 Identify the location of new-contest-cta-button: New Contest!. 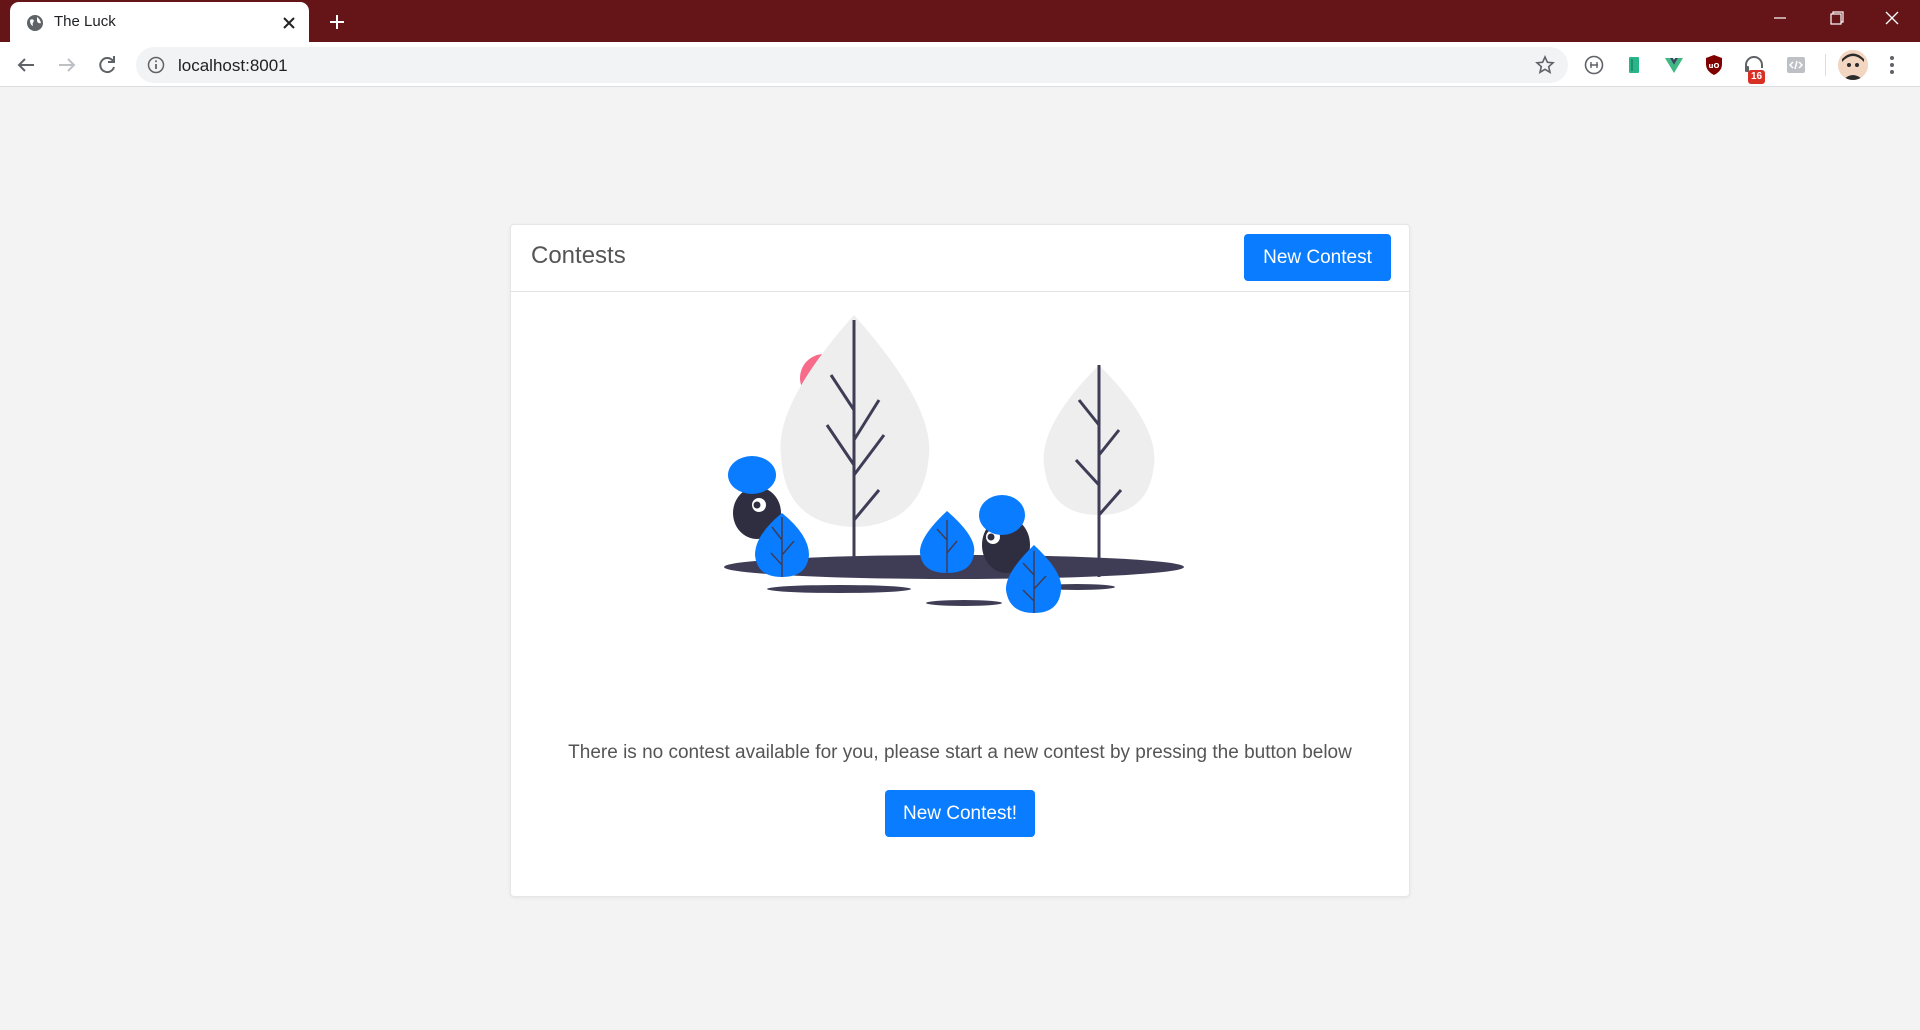
(960, 813).